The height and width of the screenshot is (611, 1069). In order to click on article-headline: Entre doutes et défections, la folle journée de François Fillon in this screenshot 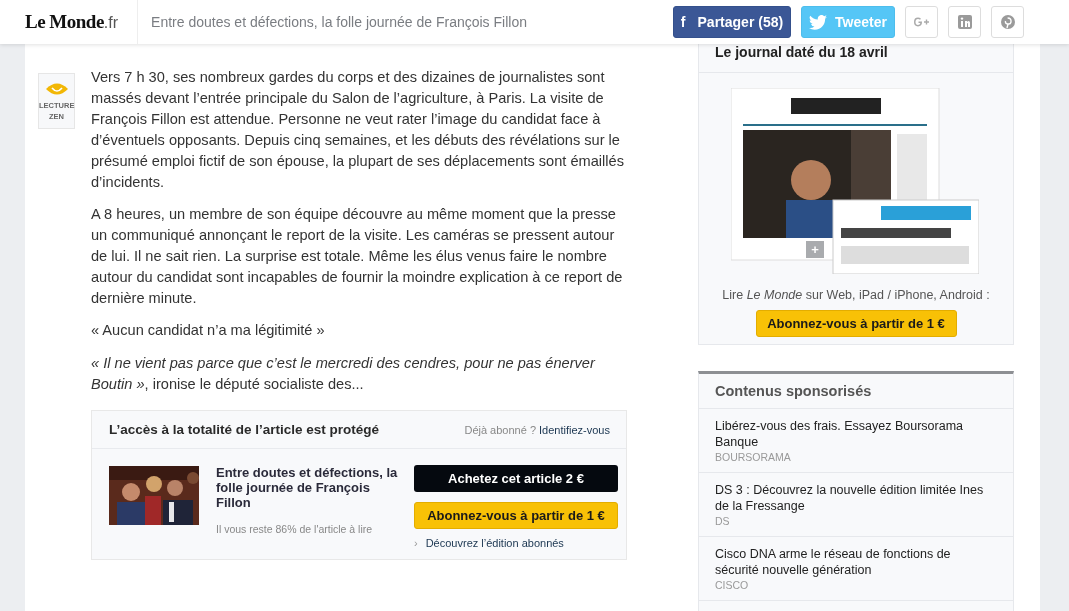, I will do `click(311, 487)`.